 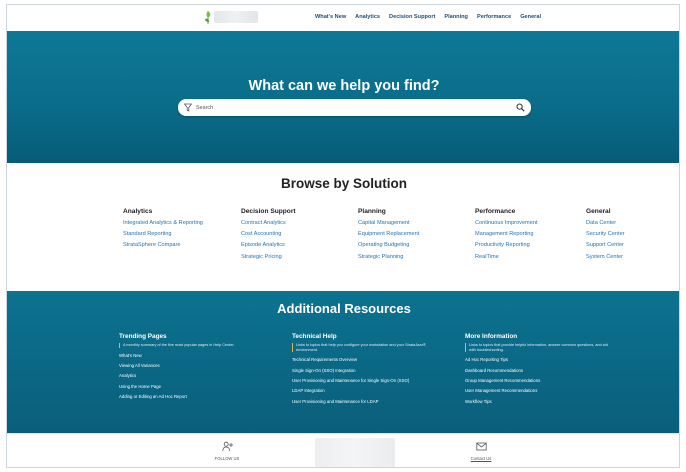 What do you see at coordinates (491, 336) in the screenshot?
I see `resources-heading: More Information` at bounding box center [491, 336].